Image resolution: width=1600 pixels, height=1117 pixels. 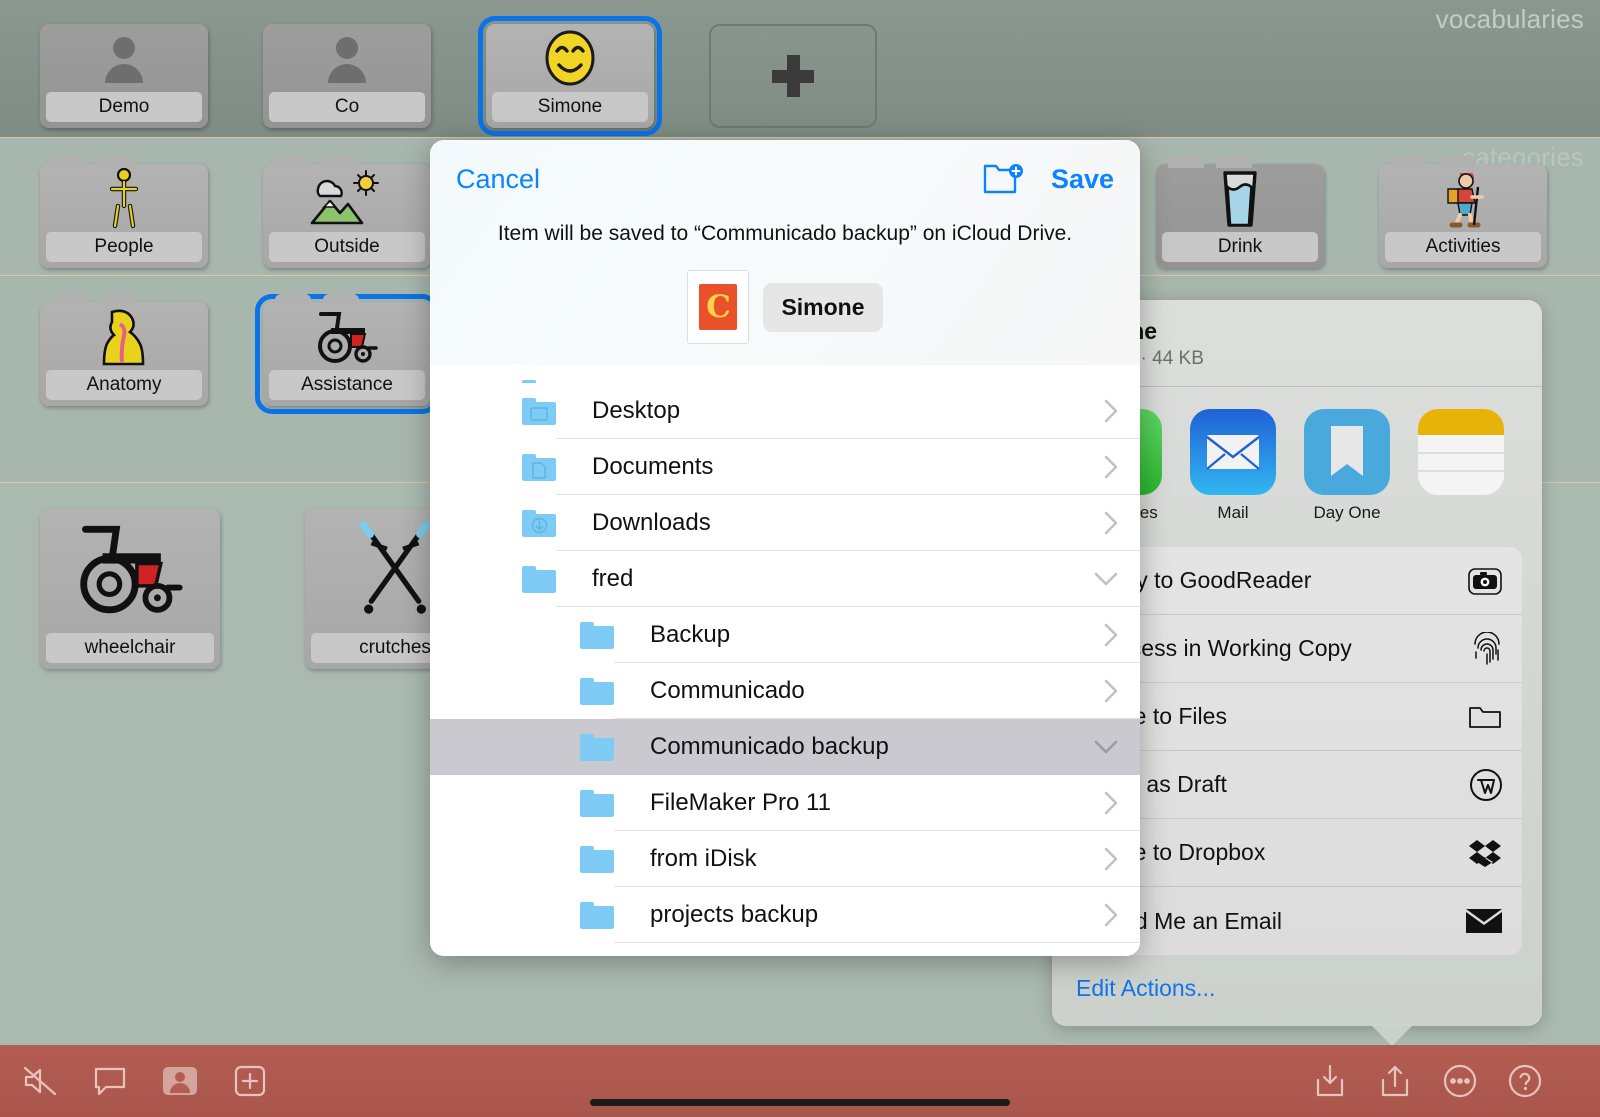 I want to click on download-icon, so click(x=1330, y=1081).